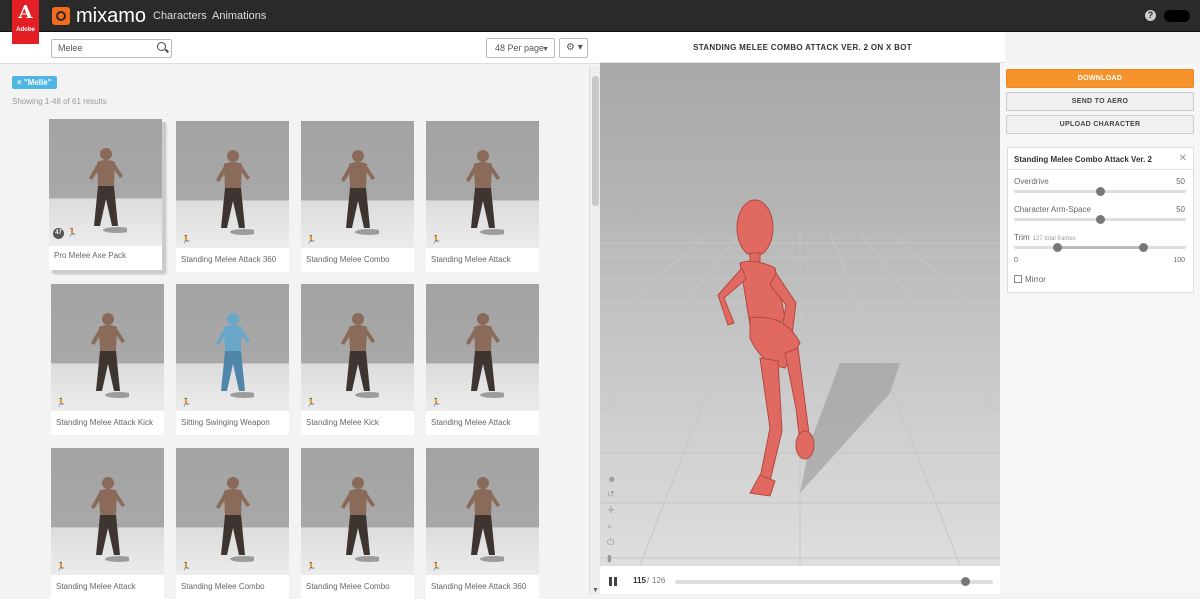  What do you see at coordinates (180, 16) in the screenshot?
I see `nav-characters: Characters` at bounding box center [180, 16].